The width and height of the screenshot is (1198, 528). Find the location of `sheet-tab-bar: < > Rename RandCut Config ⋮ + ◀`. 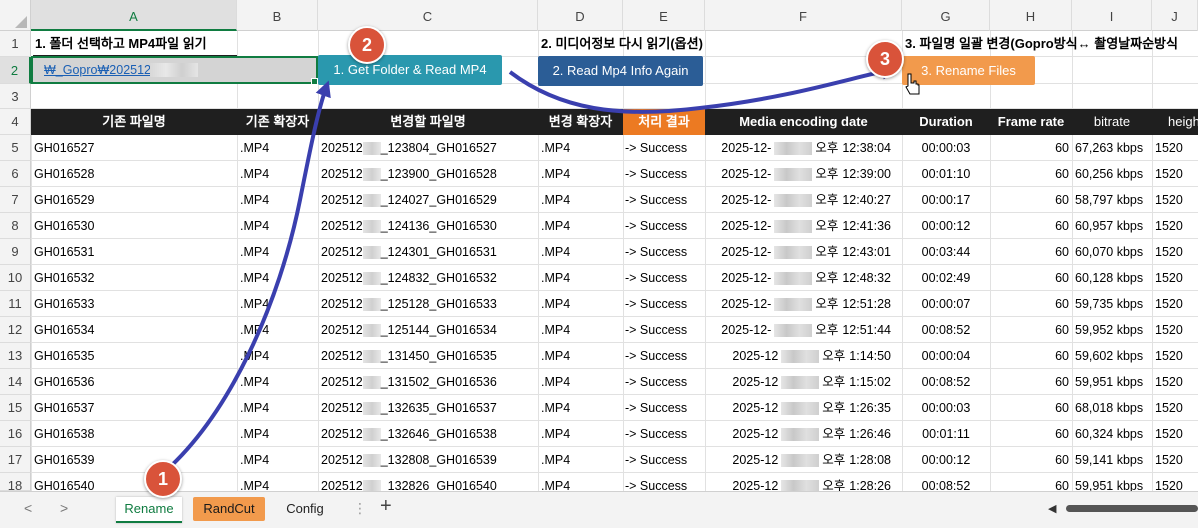

sheet-tab-bar: < > Rename RandCut Config ⋮ + ◀ is located at coordinates (599, 509).